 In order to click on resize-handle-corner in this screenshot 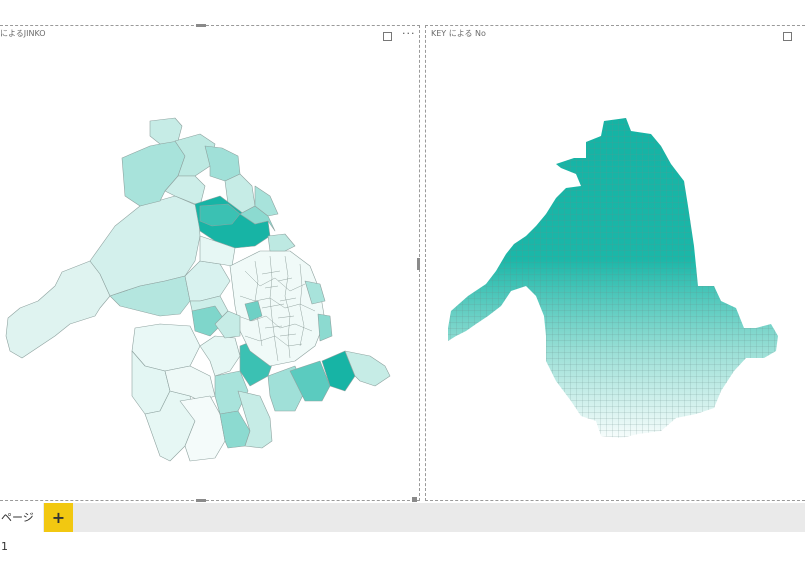, I will do `click(414, 499)`.